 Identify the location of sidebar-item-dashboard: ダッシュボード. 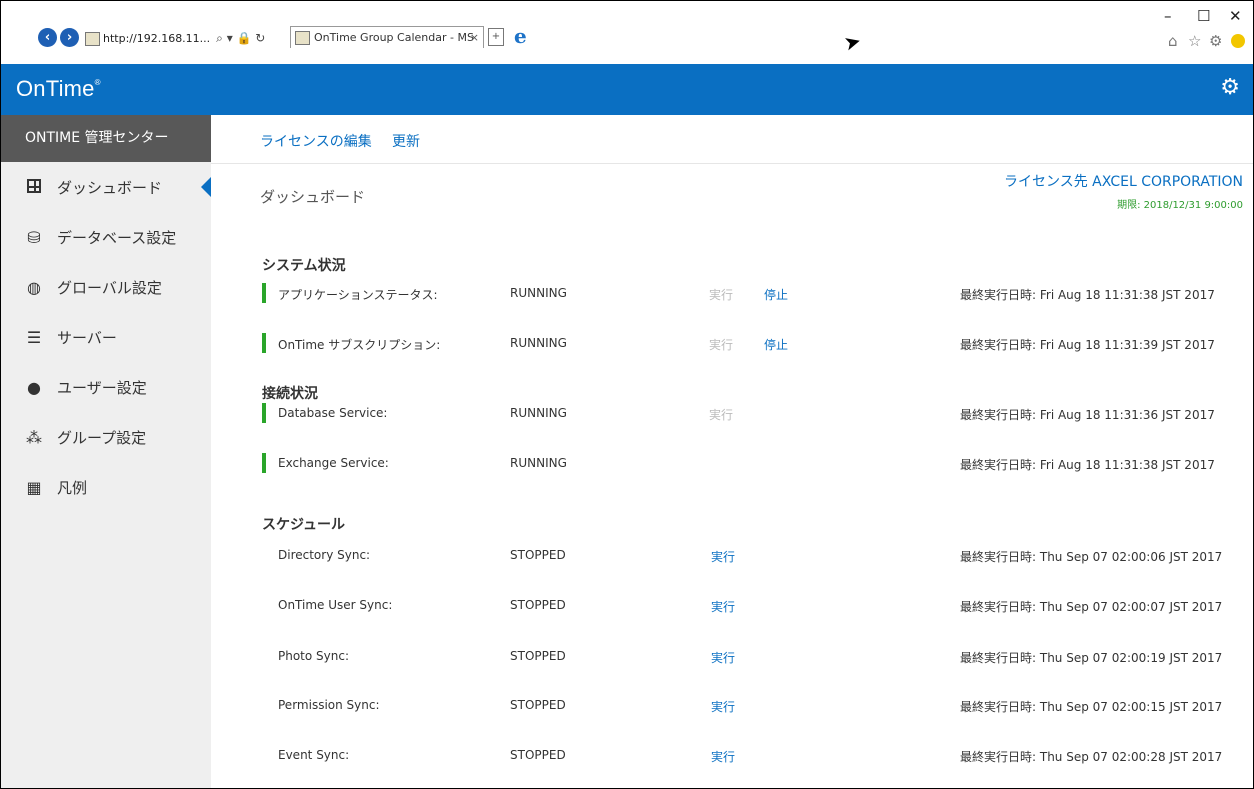
(106, 187).